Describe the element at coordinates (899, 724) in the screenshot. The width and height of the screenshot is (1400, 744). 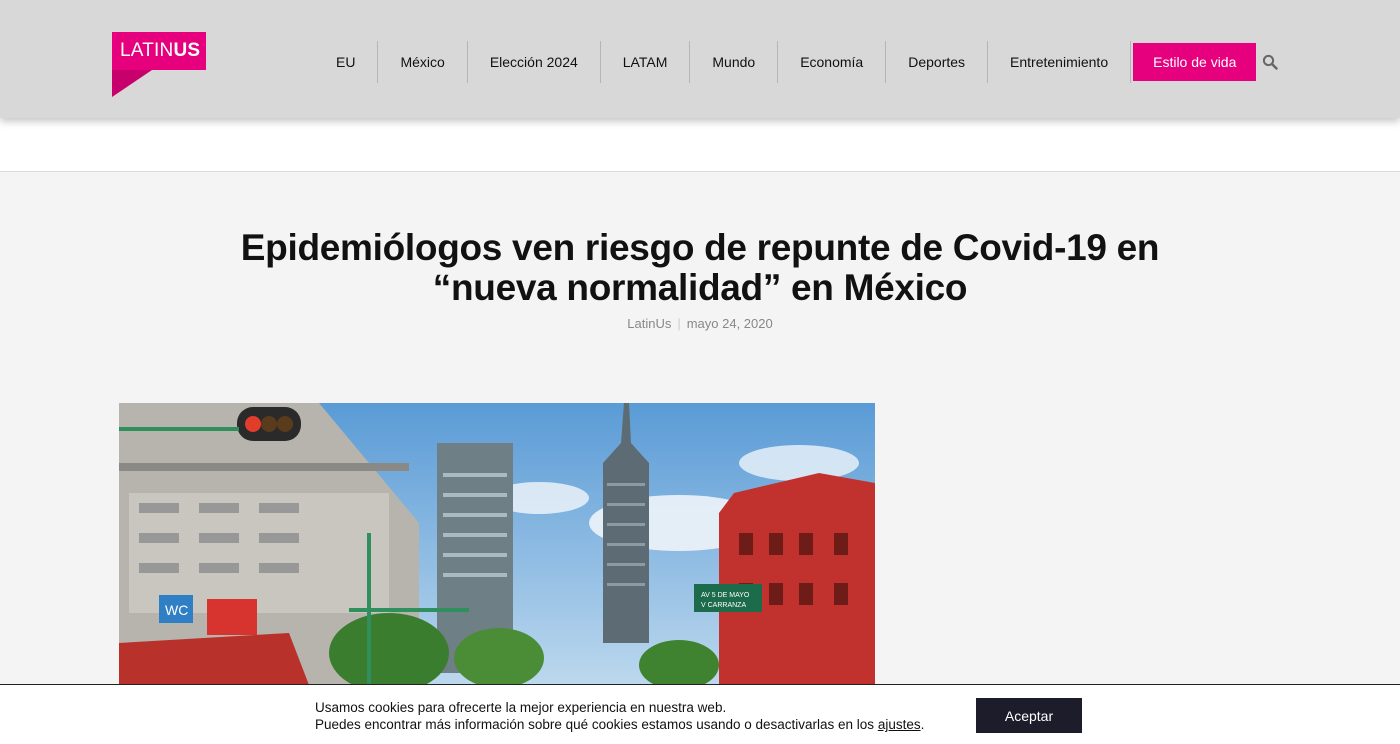
I see `cookie-settings-link: ajustes` at that location.